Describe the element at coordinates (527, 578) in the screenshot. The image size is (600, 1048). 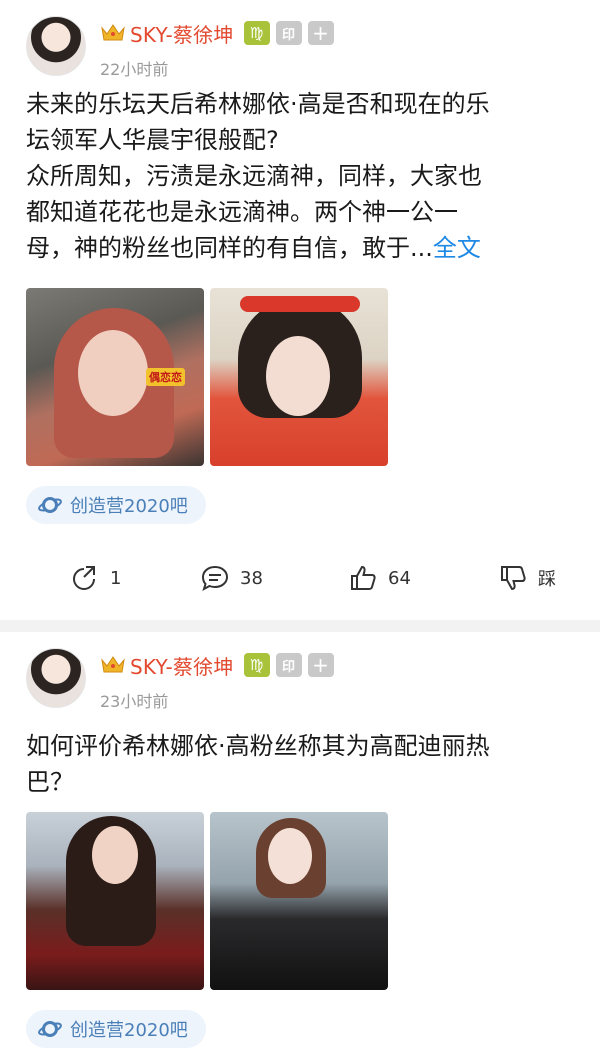
I see `dislike-button: 踩` at that location.